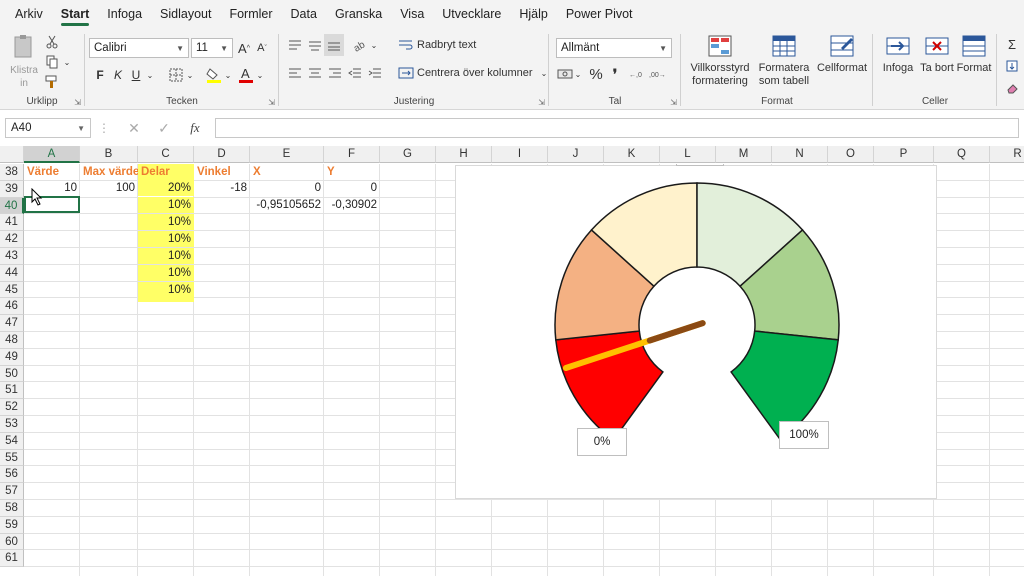 This screenshot has width=1024, height=576. Describe the element at coordinates (800, 154) in the screenshot. I see `column-header-n: N` at that location.